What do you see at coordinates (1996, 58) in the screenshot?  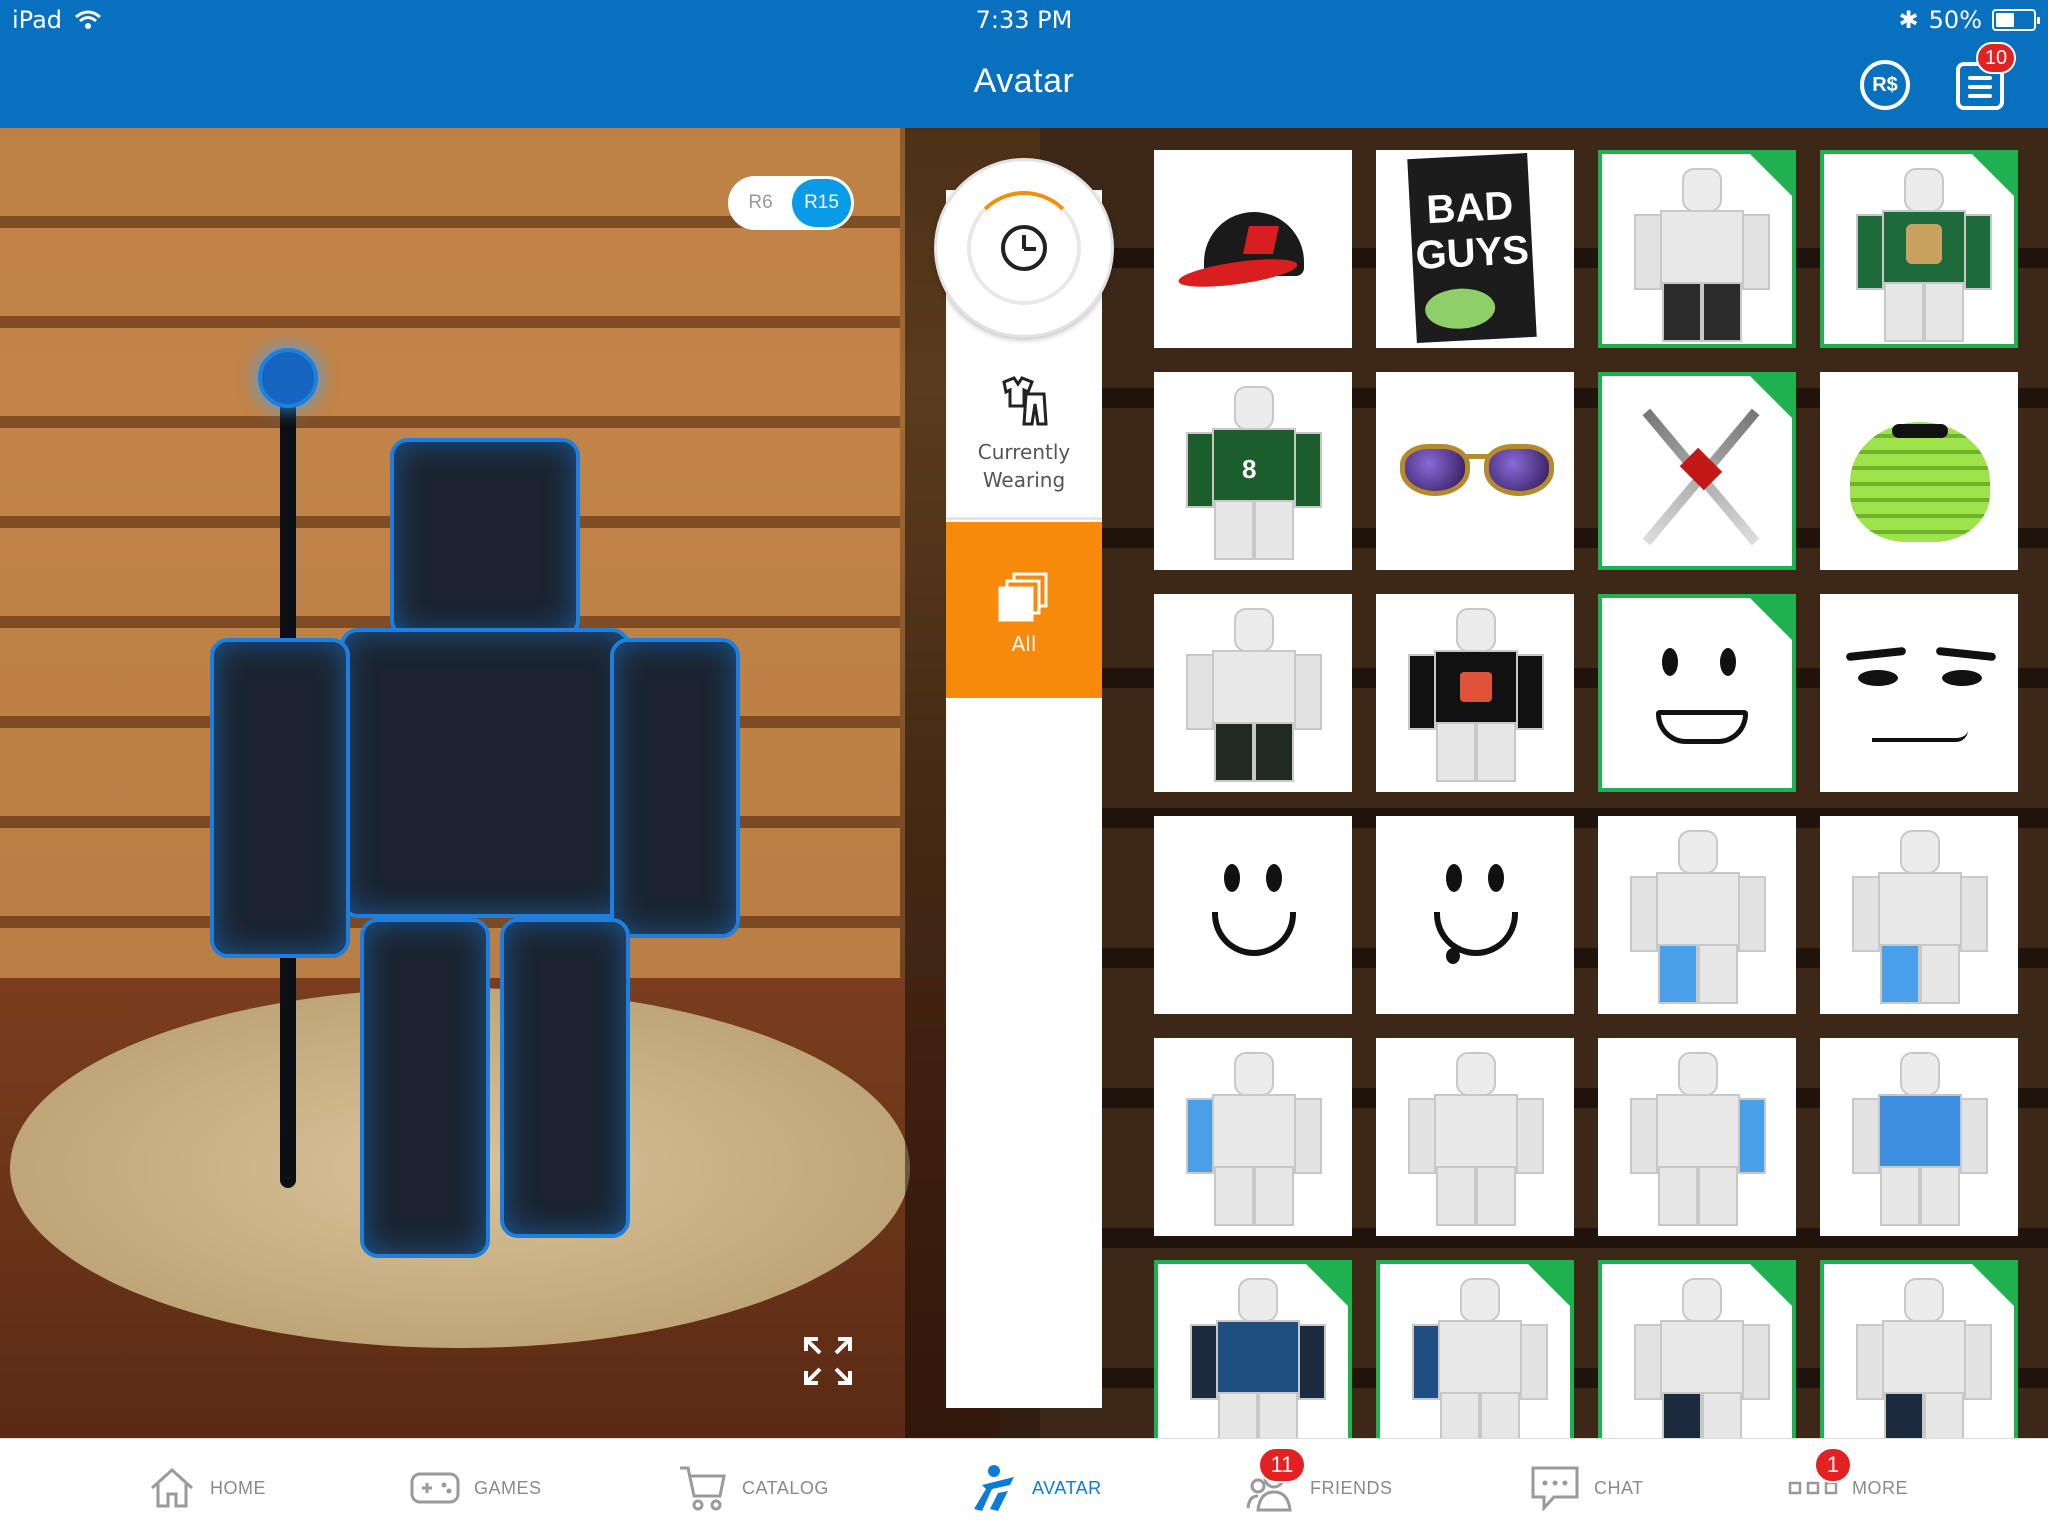 I see `notifications-badge: 10` at bounding box center [1996, 58].